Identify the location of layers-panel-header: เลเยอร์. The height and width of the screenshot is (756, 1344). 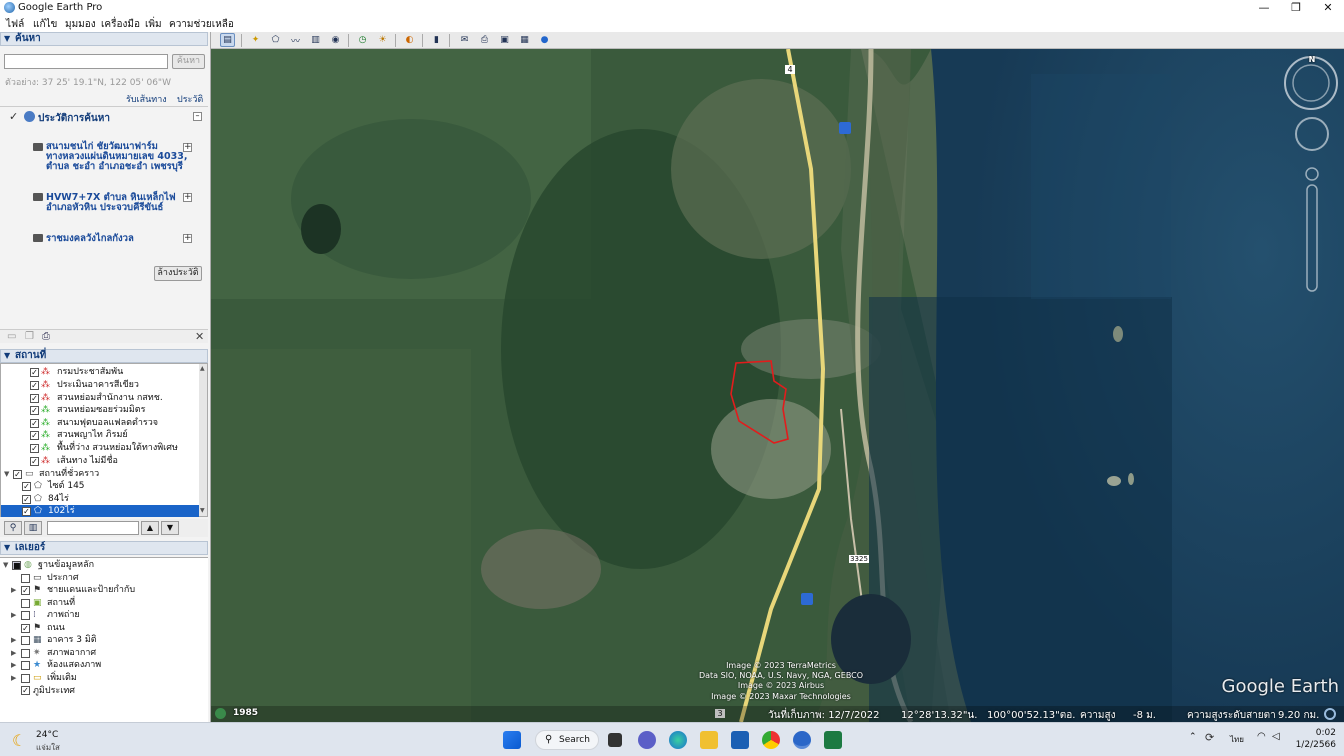
(104, 548).